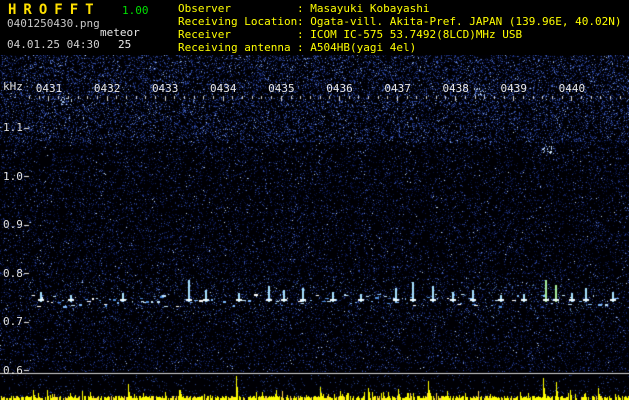 The image size is (629, 400). What do you see at coordinates (514, 88) in the screenshot?
I see `x-tick-label: 0439` at bounding box center [514, 88].